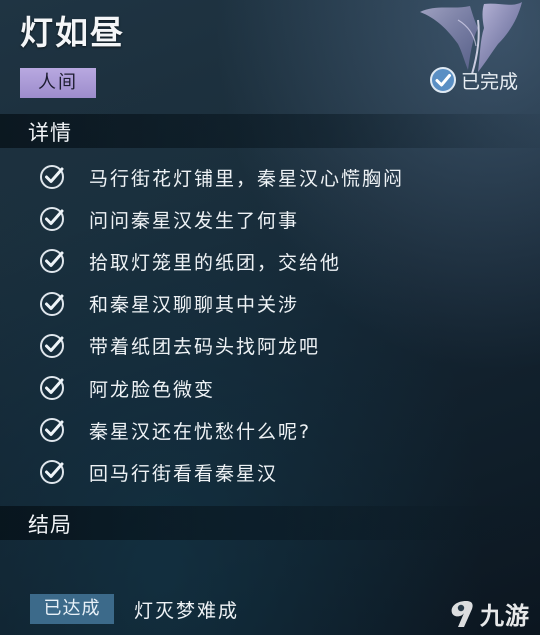 This screenshot has height=635, width=540. What do you see at coordinates (270, 523) in the screenshot?
I see `ending-section-header: 结局` at bounding box center [270, 523].